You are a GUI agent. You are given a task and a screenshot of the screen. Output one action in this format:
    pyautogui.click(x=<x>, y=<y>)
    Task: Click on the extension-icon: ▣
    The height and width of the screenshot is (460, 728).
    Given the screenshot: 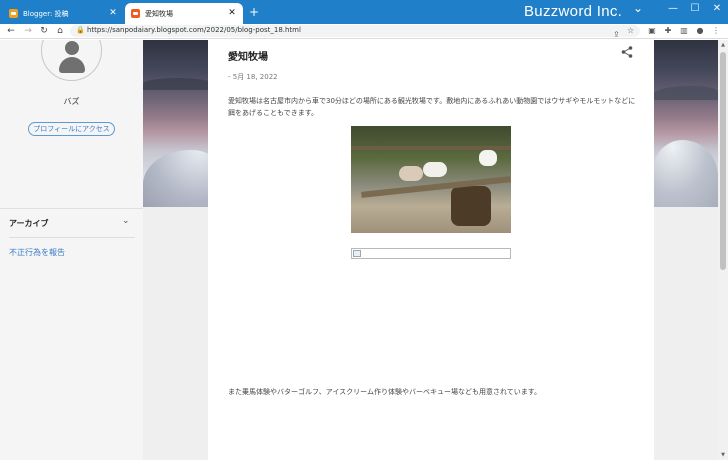 What is the action you would take?
    pyautogui.click(x=652, y=31)
    